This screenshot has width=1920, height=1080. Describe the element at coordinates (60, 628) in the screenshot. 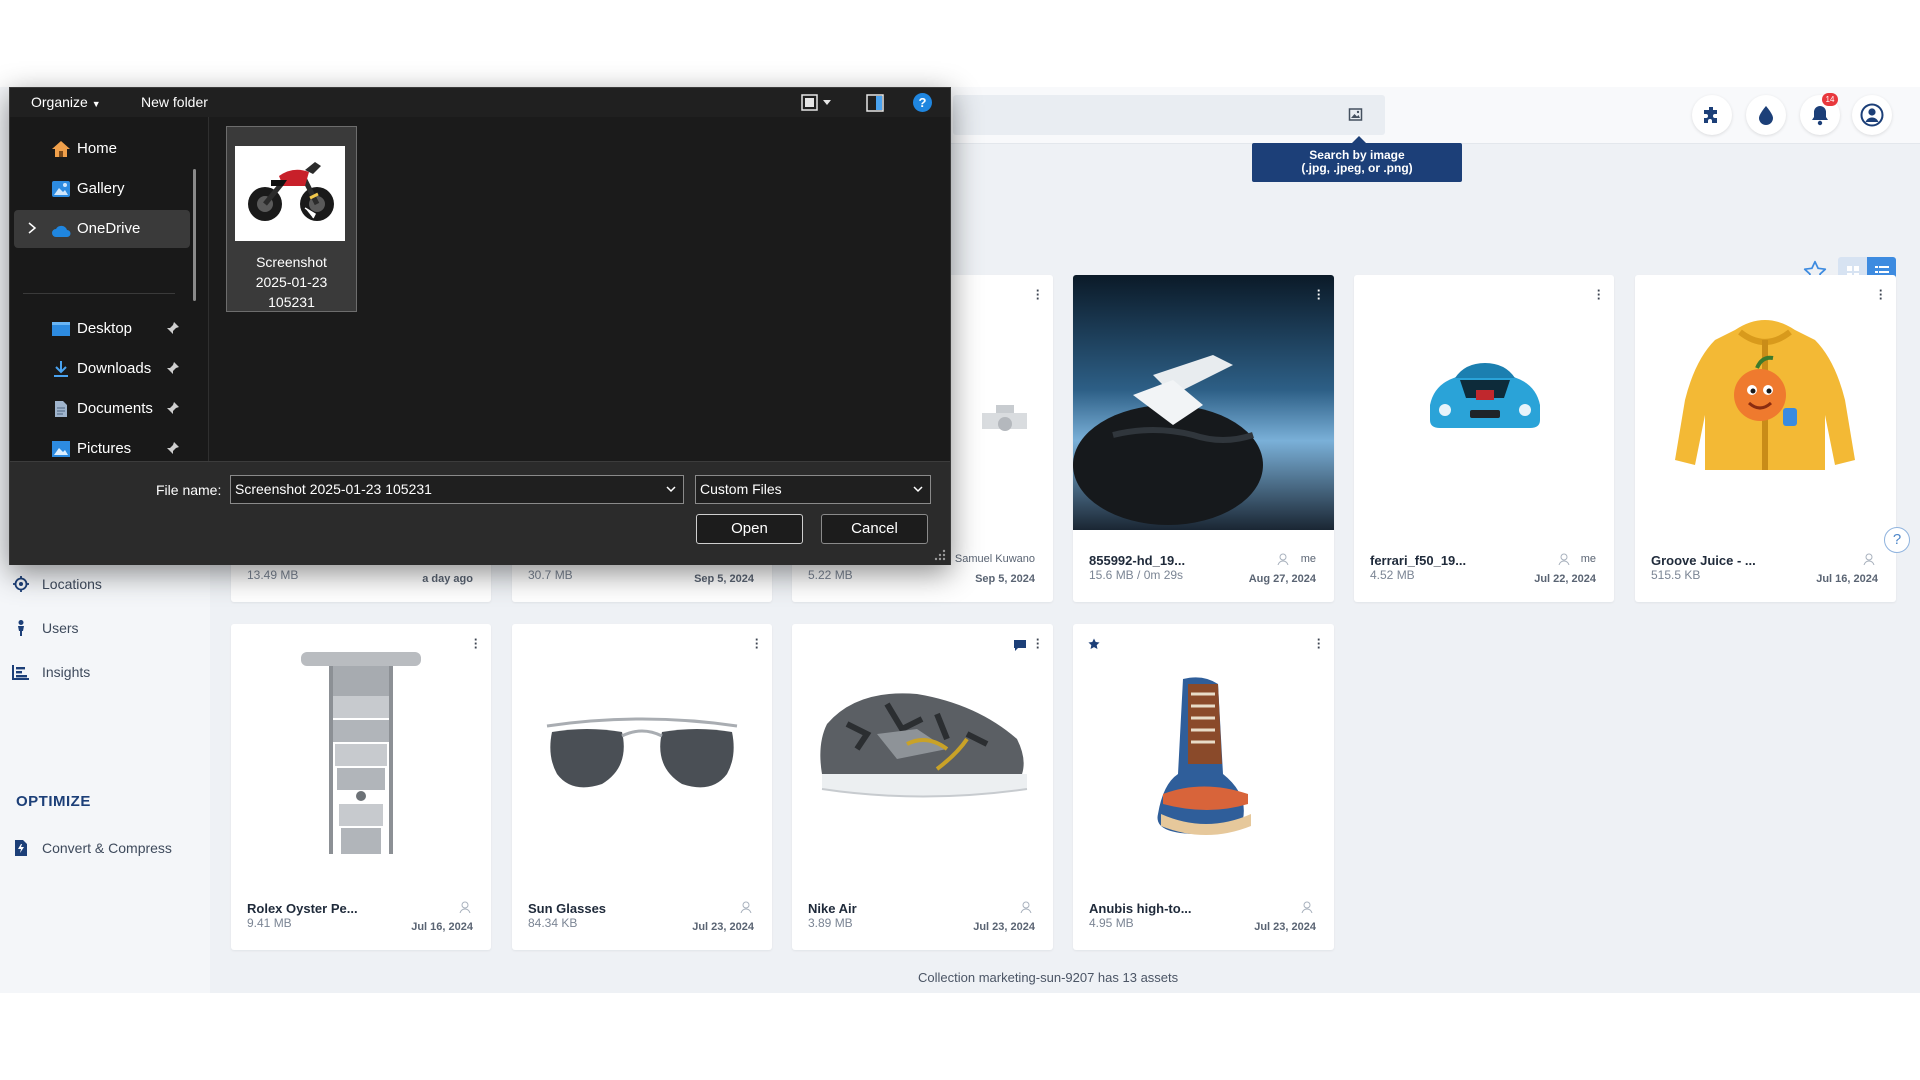

I see `sidebar-item-label: Users` at that location.